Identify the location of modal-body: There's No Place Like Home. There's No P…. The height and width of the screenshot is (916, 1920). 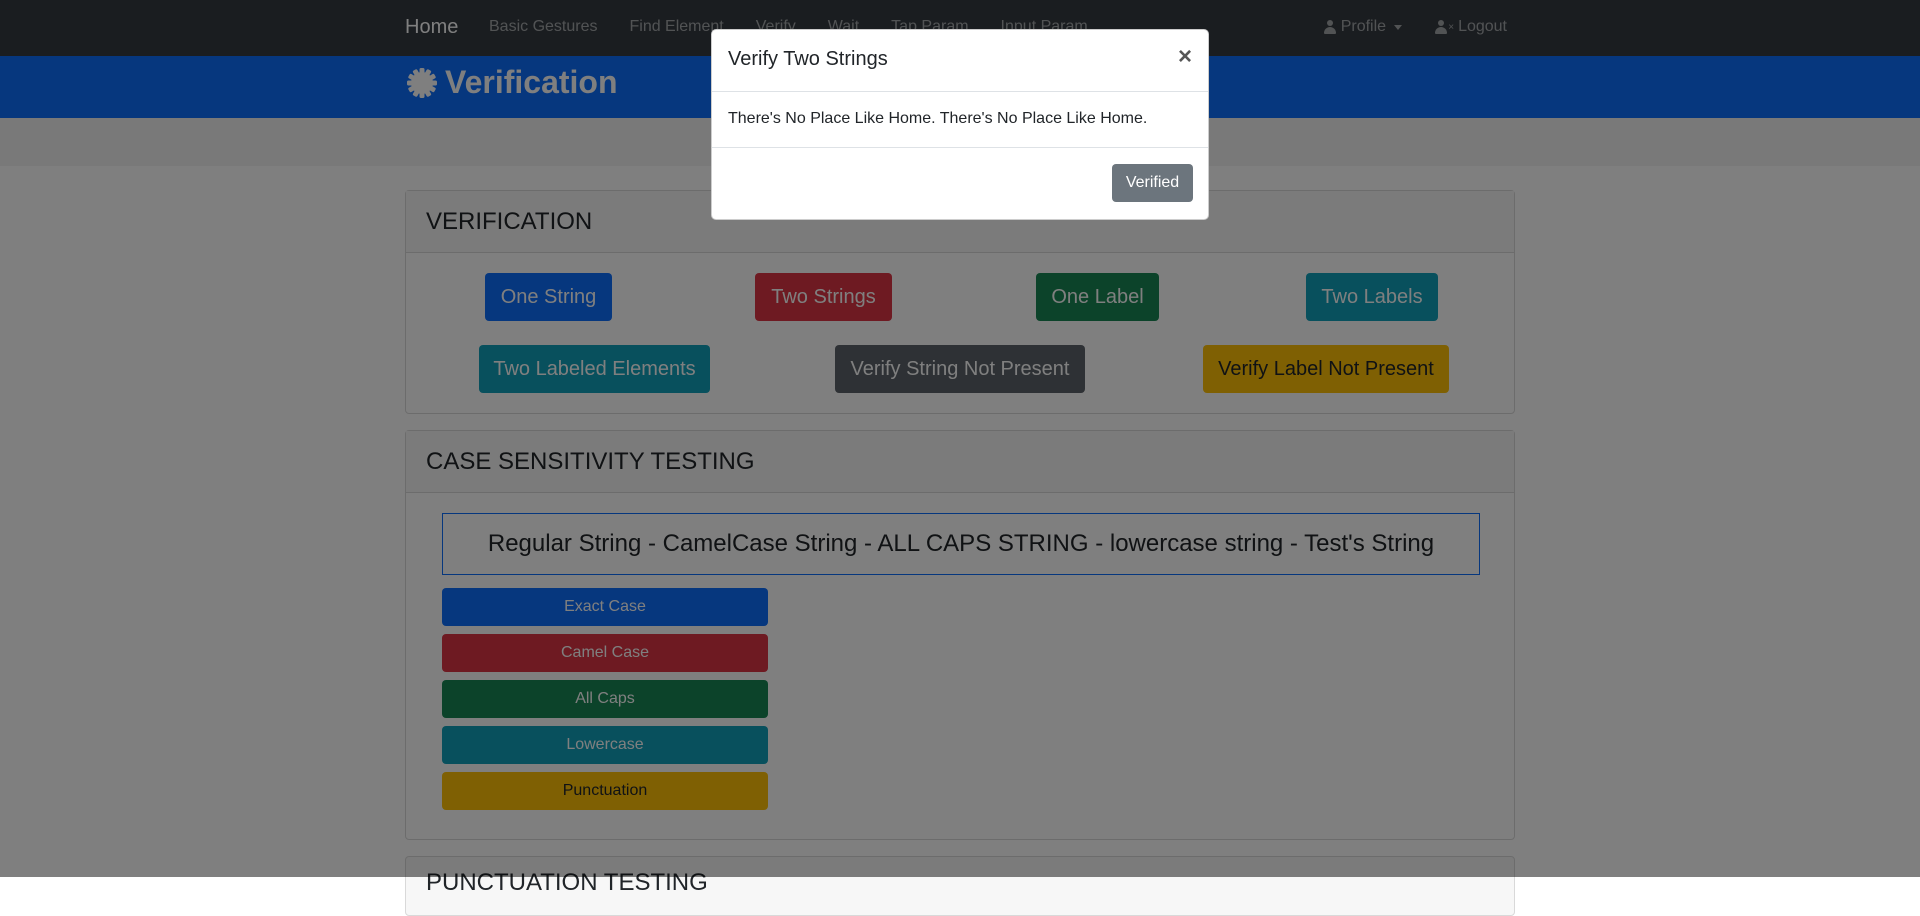
(960, 120).